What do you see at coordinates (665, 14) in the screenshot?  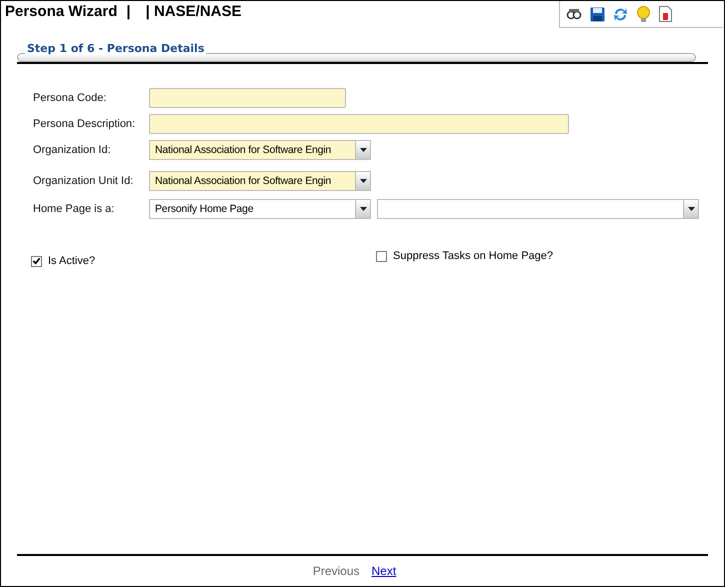 I see `document-icon` at bounding box center [665, 14].